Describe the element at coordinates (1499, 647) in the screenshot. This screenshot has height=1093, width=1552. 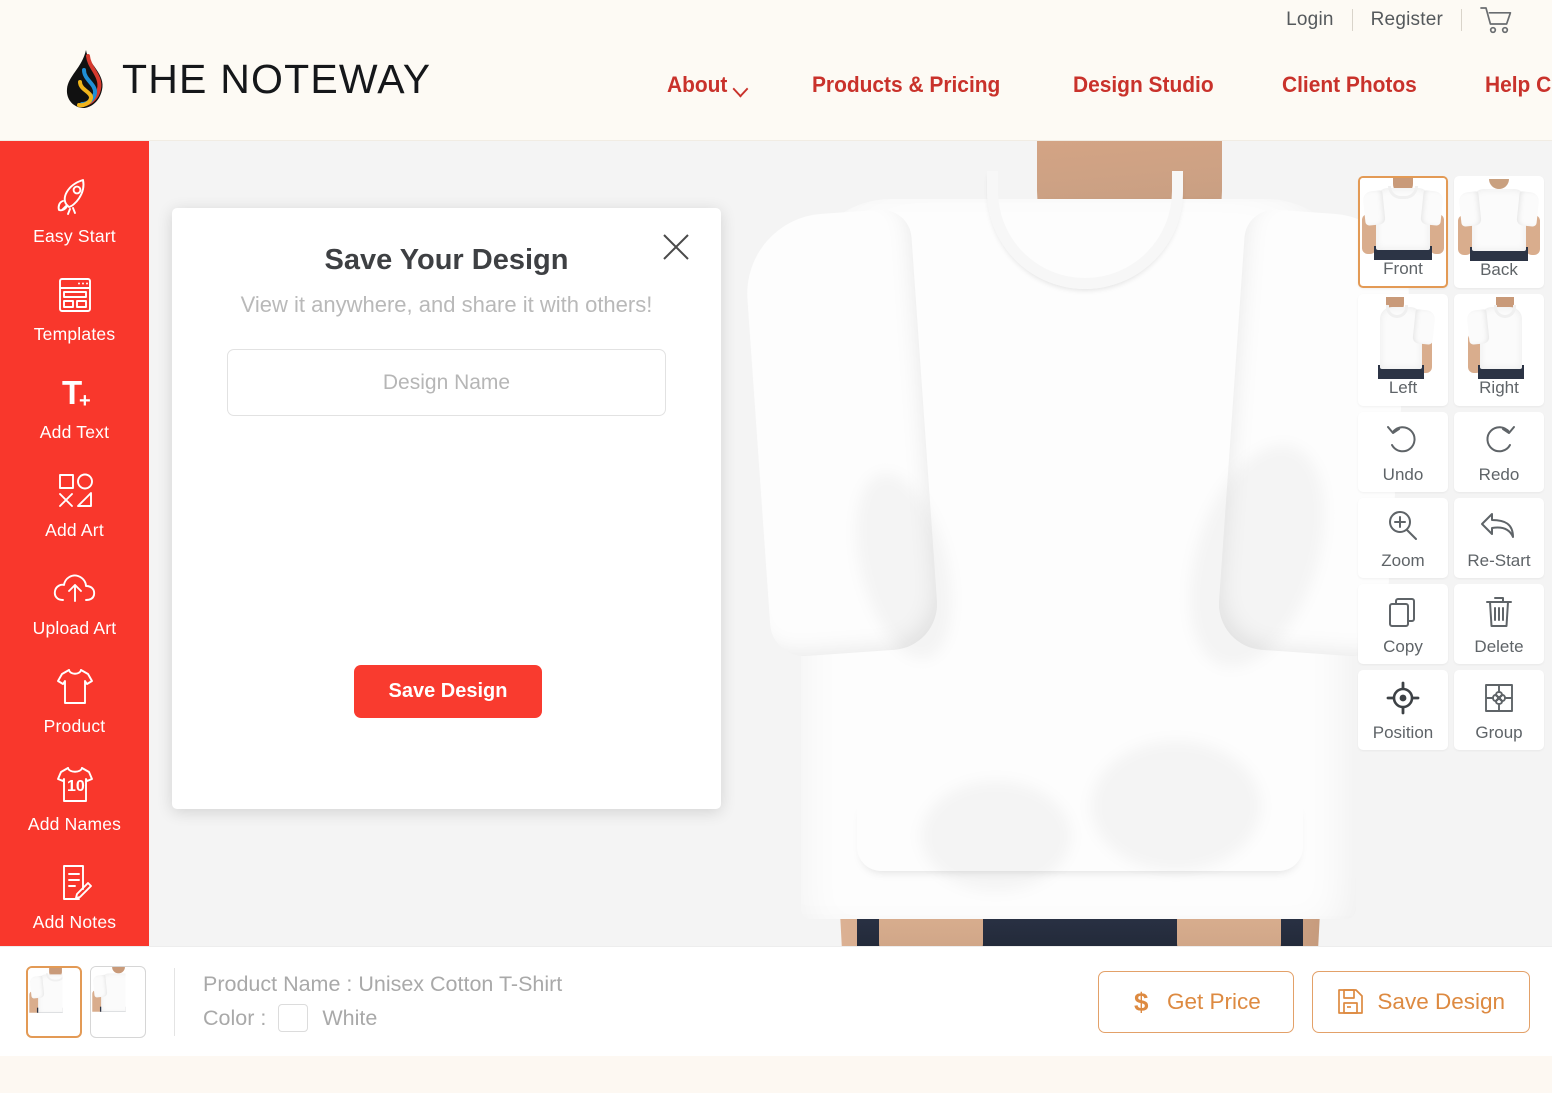
I see `tool-label-delete: Delete` at that location.